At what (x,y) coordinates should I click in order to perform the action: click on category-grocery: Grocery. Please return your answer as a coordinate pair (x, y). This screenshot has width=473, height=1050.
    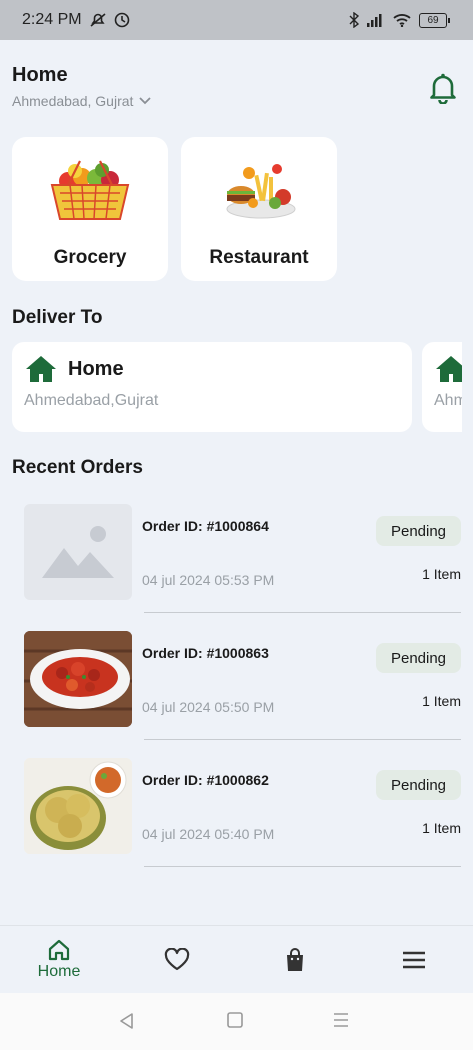
    Looking at the image, I should click on (90, 209).